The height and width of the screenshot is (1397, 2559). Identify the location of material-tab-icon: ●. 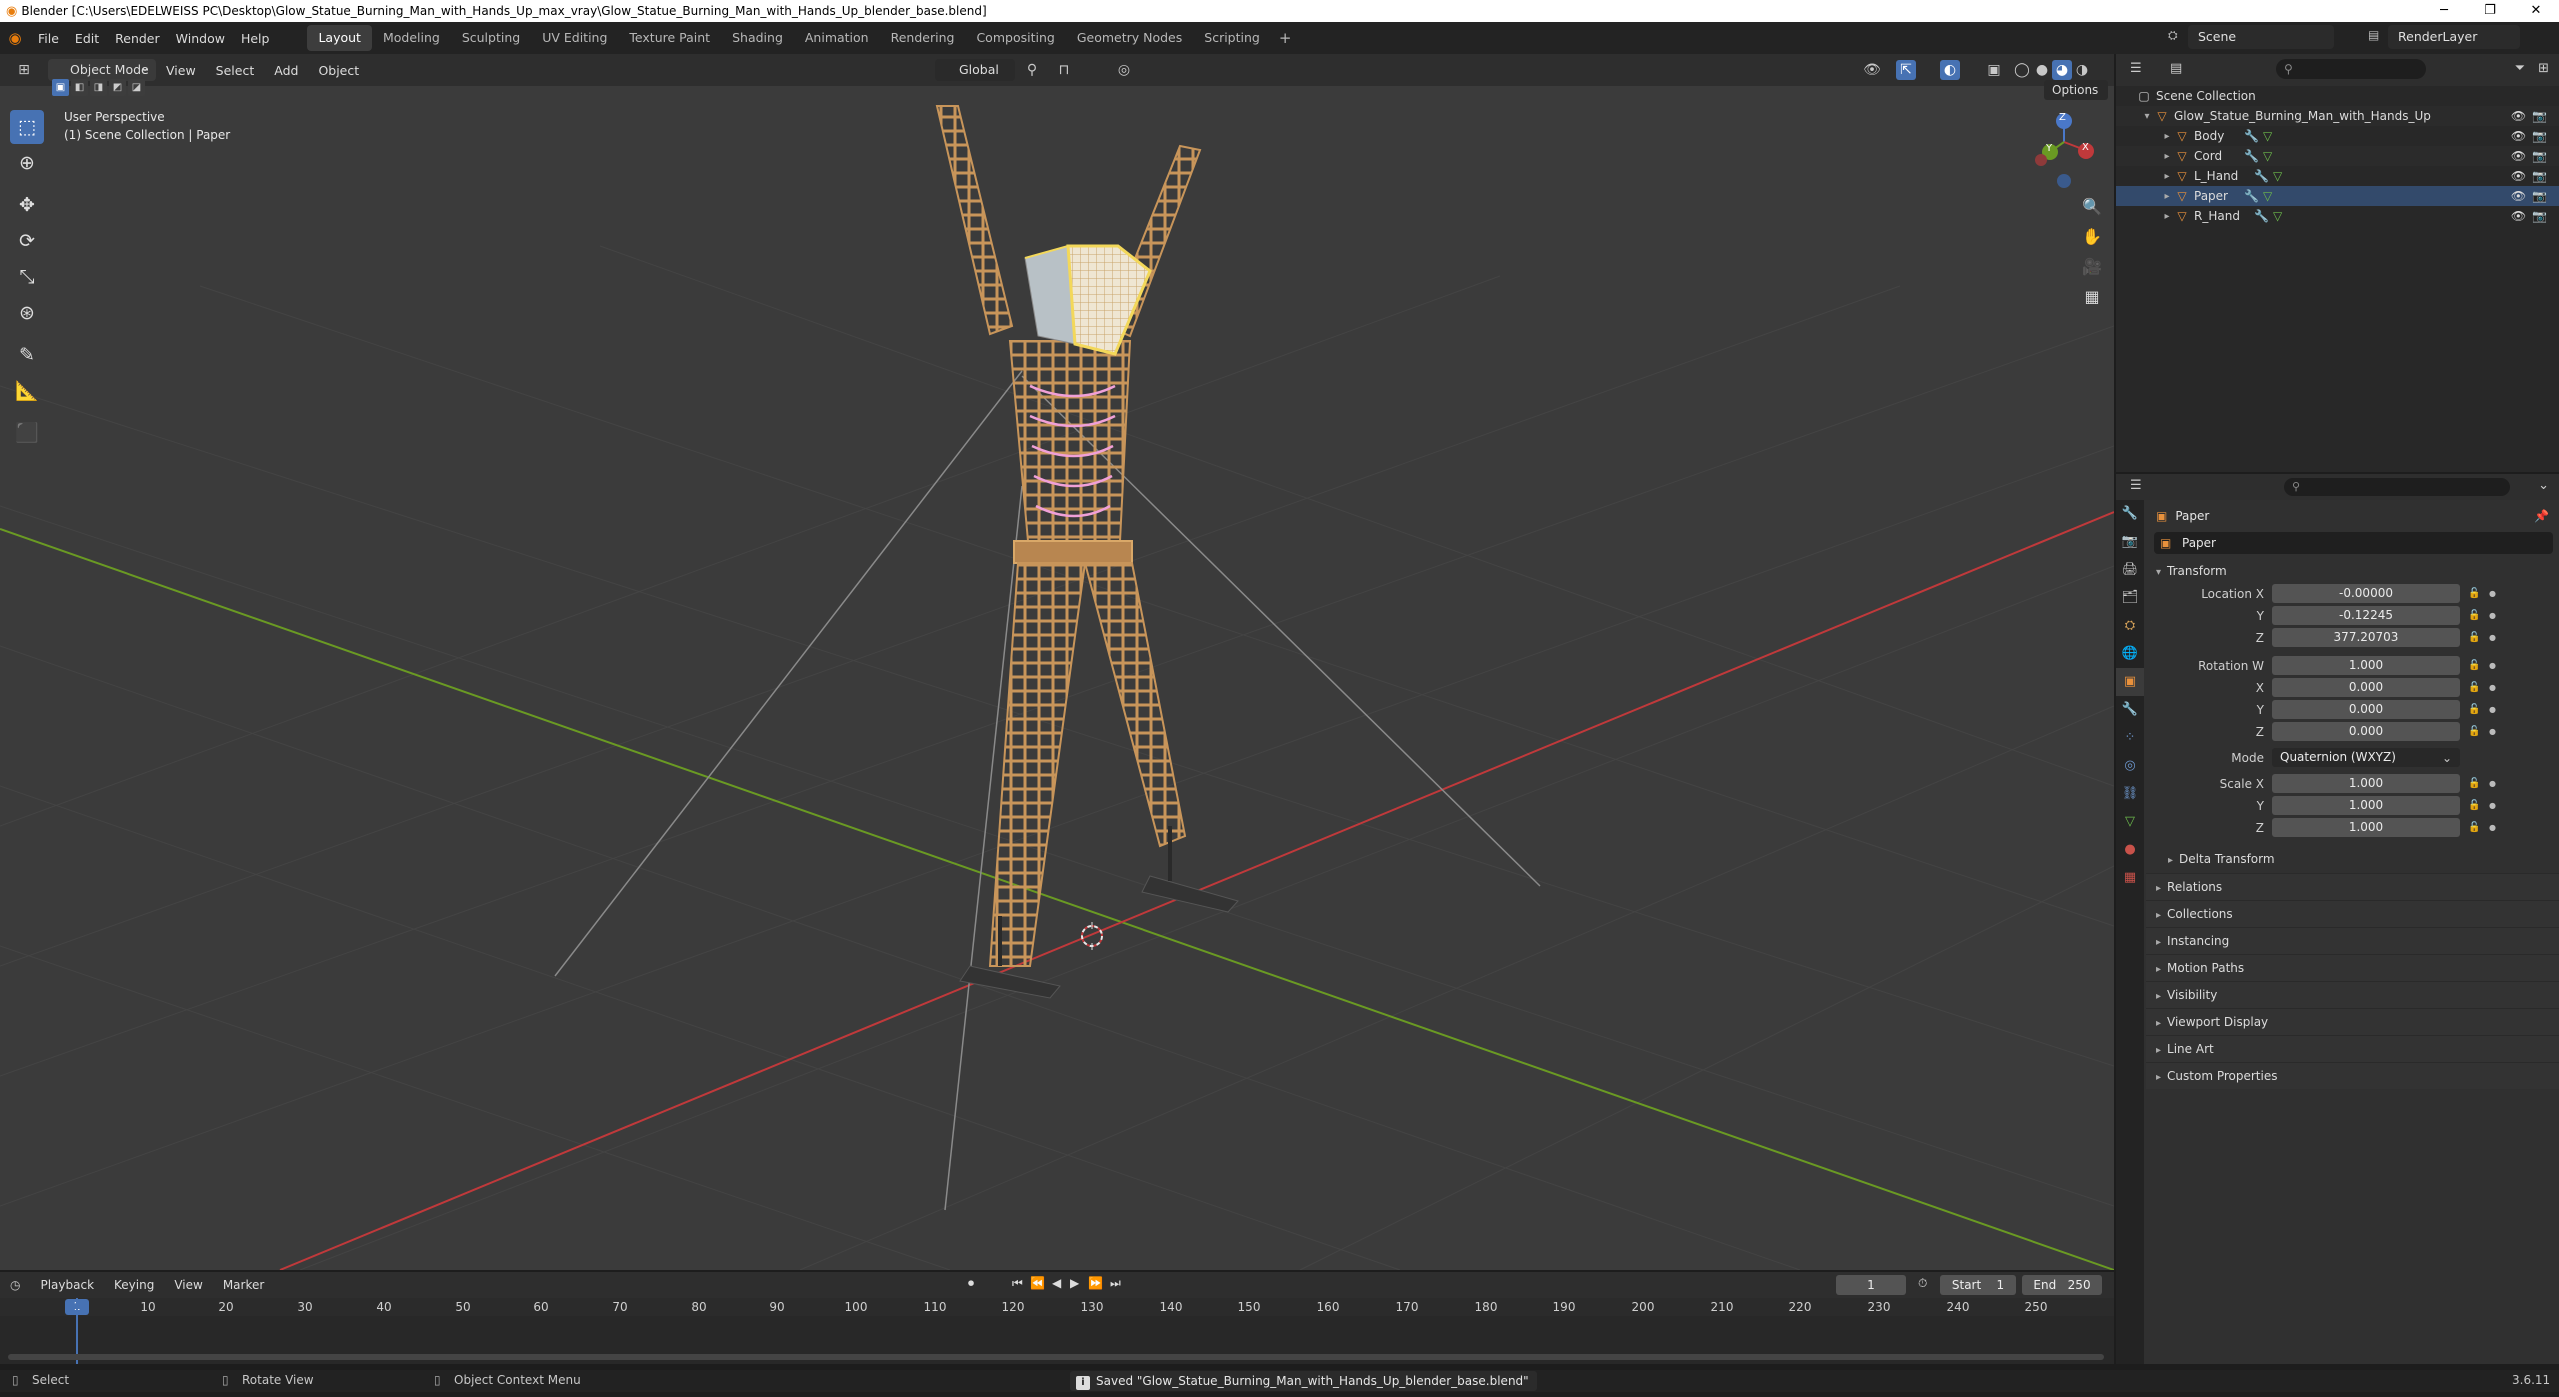
(2130, 850).